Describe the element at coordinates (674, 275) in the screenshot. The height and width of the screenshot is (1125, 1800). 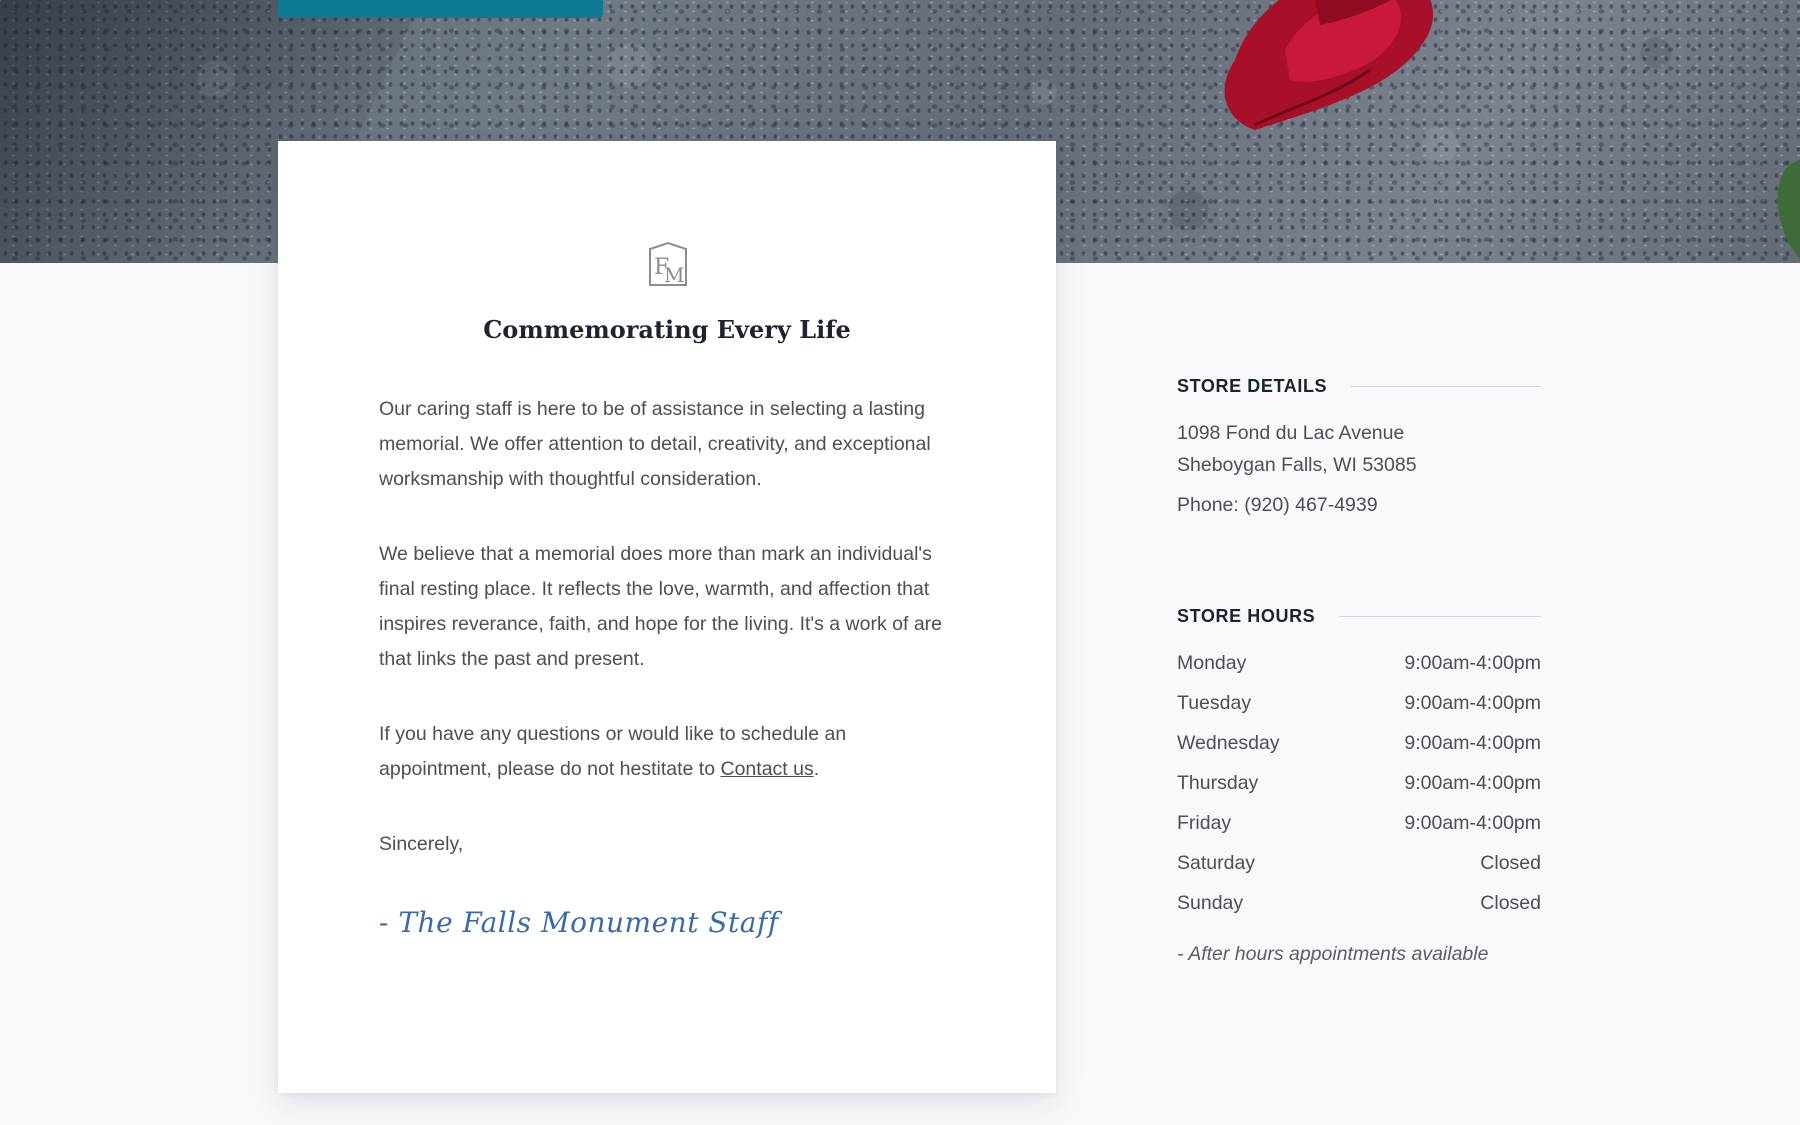
I see `svg-text: M` at that location.